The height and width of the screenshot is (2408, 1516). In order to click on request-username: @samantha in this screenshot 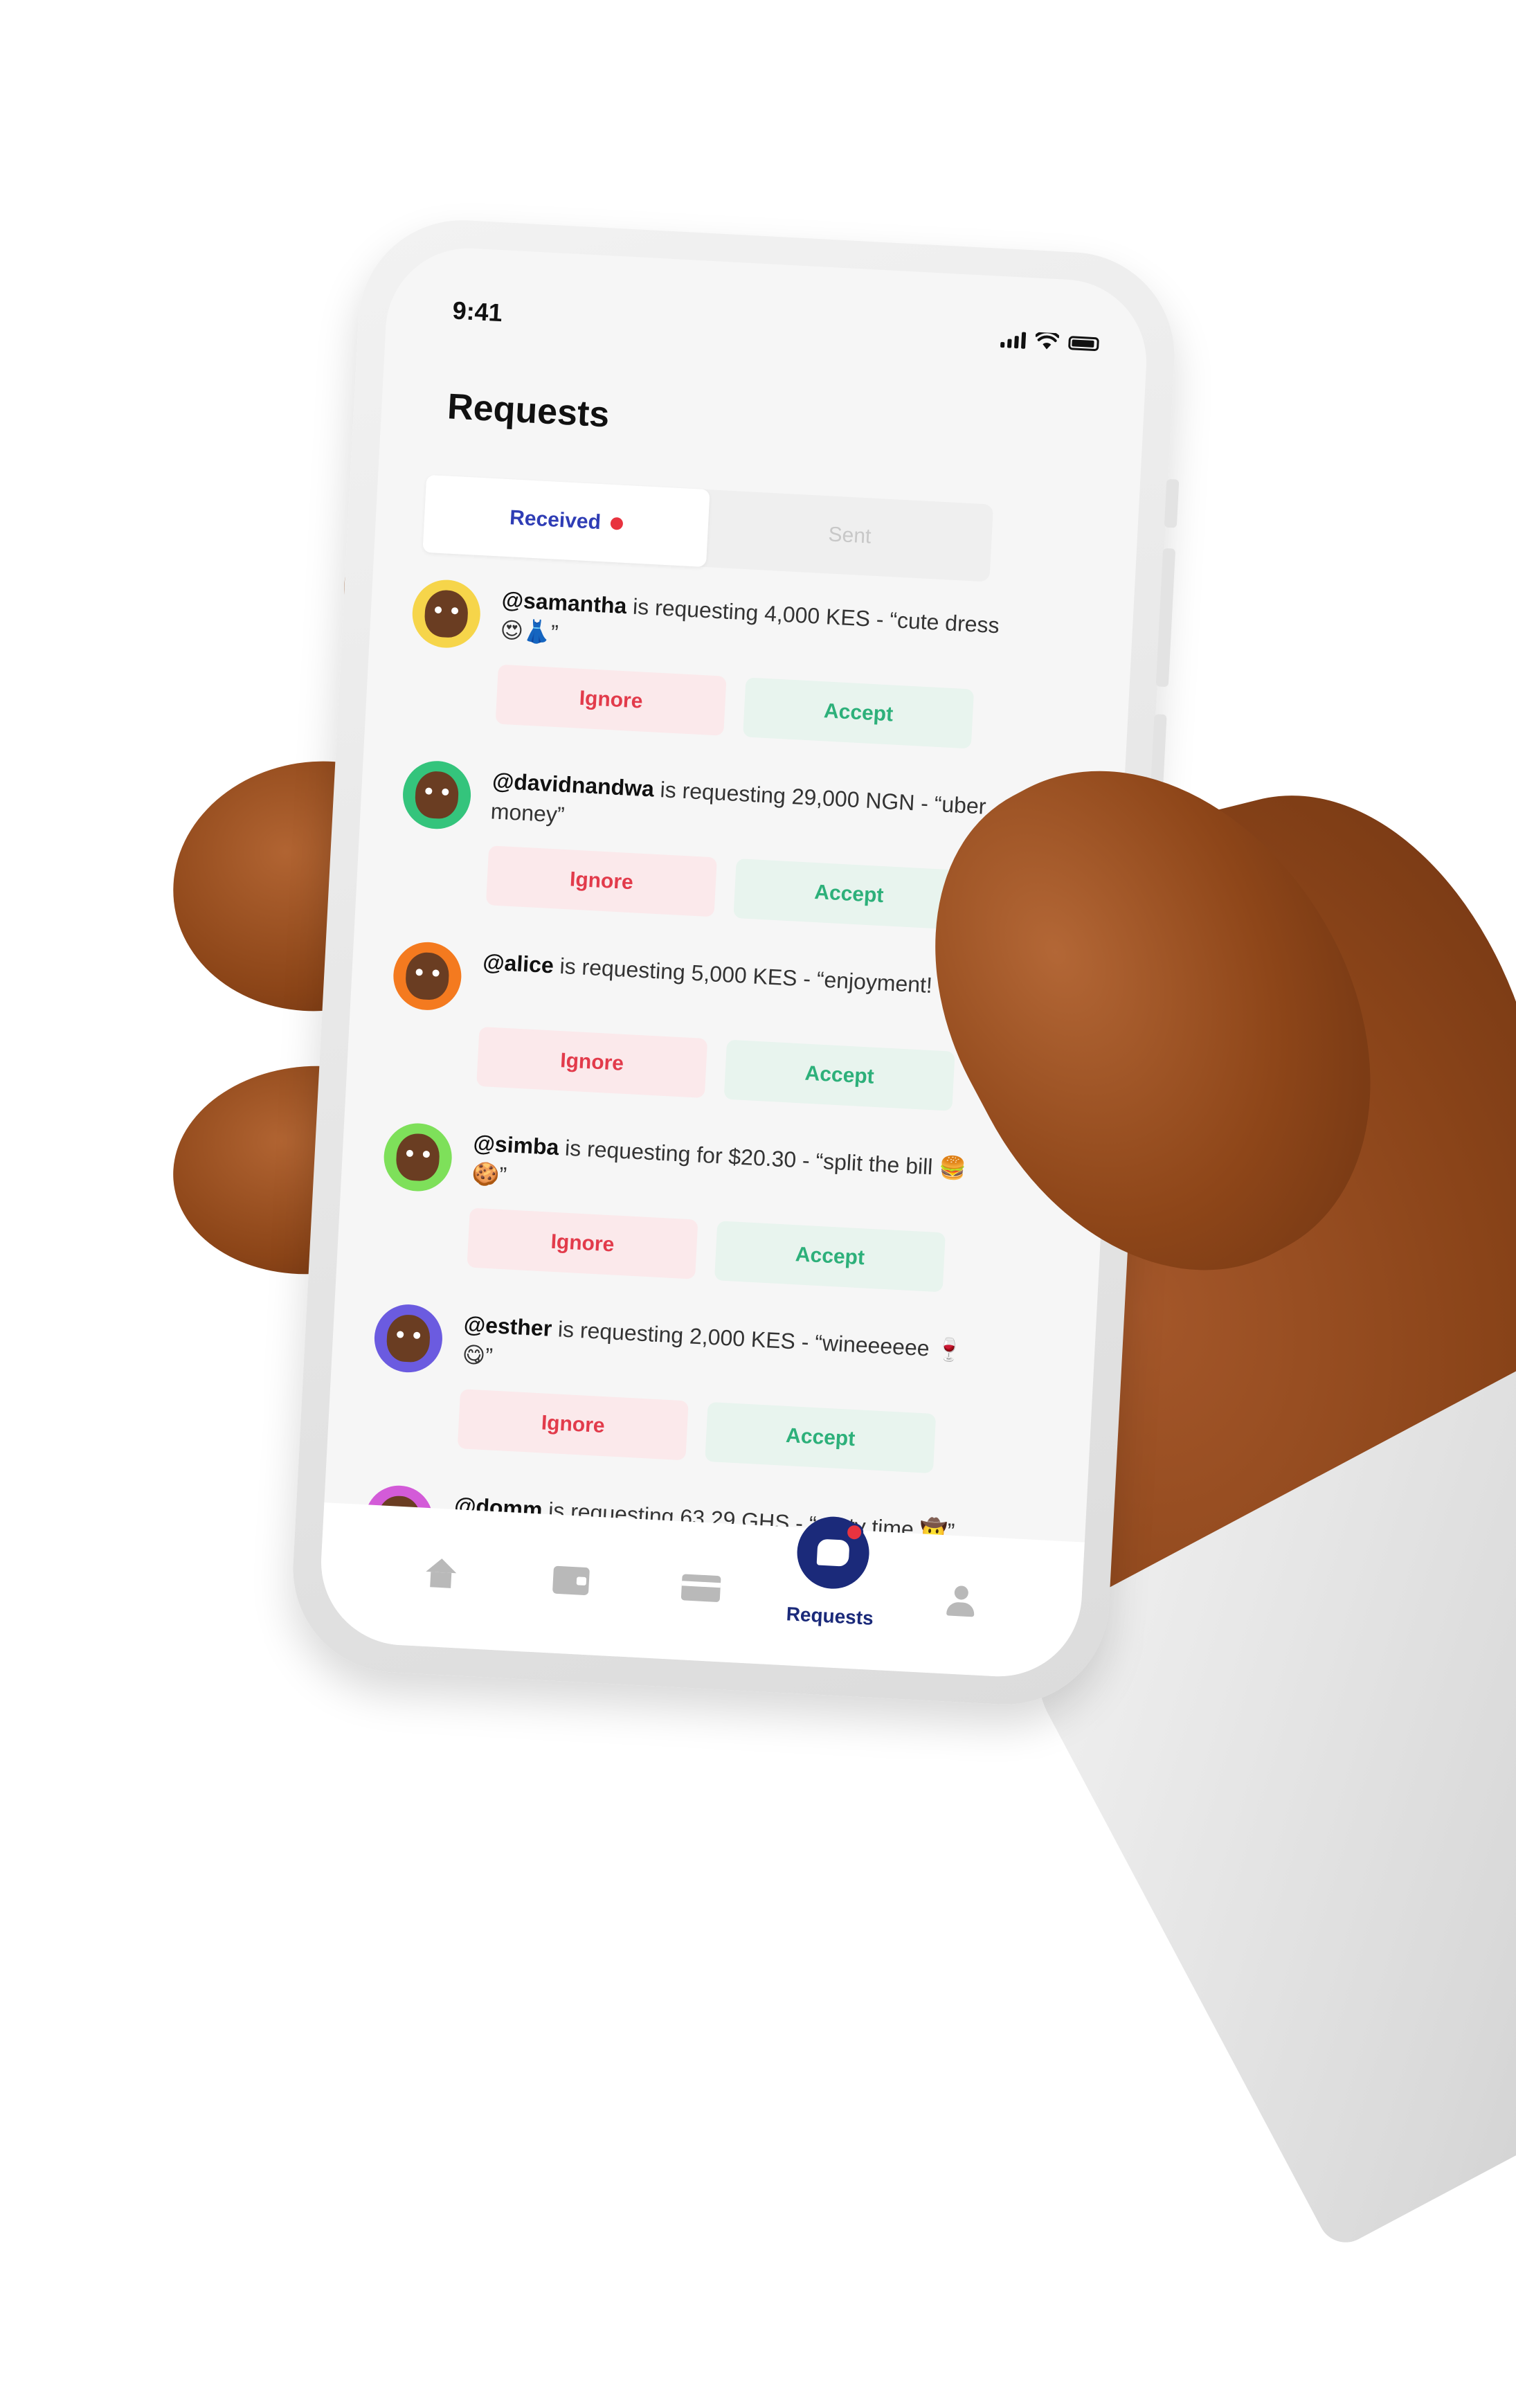, I will do `click(564, 602)`.